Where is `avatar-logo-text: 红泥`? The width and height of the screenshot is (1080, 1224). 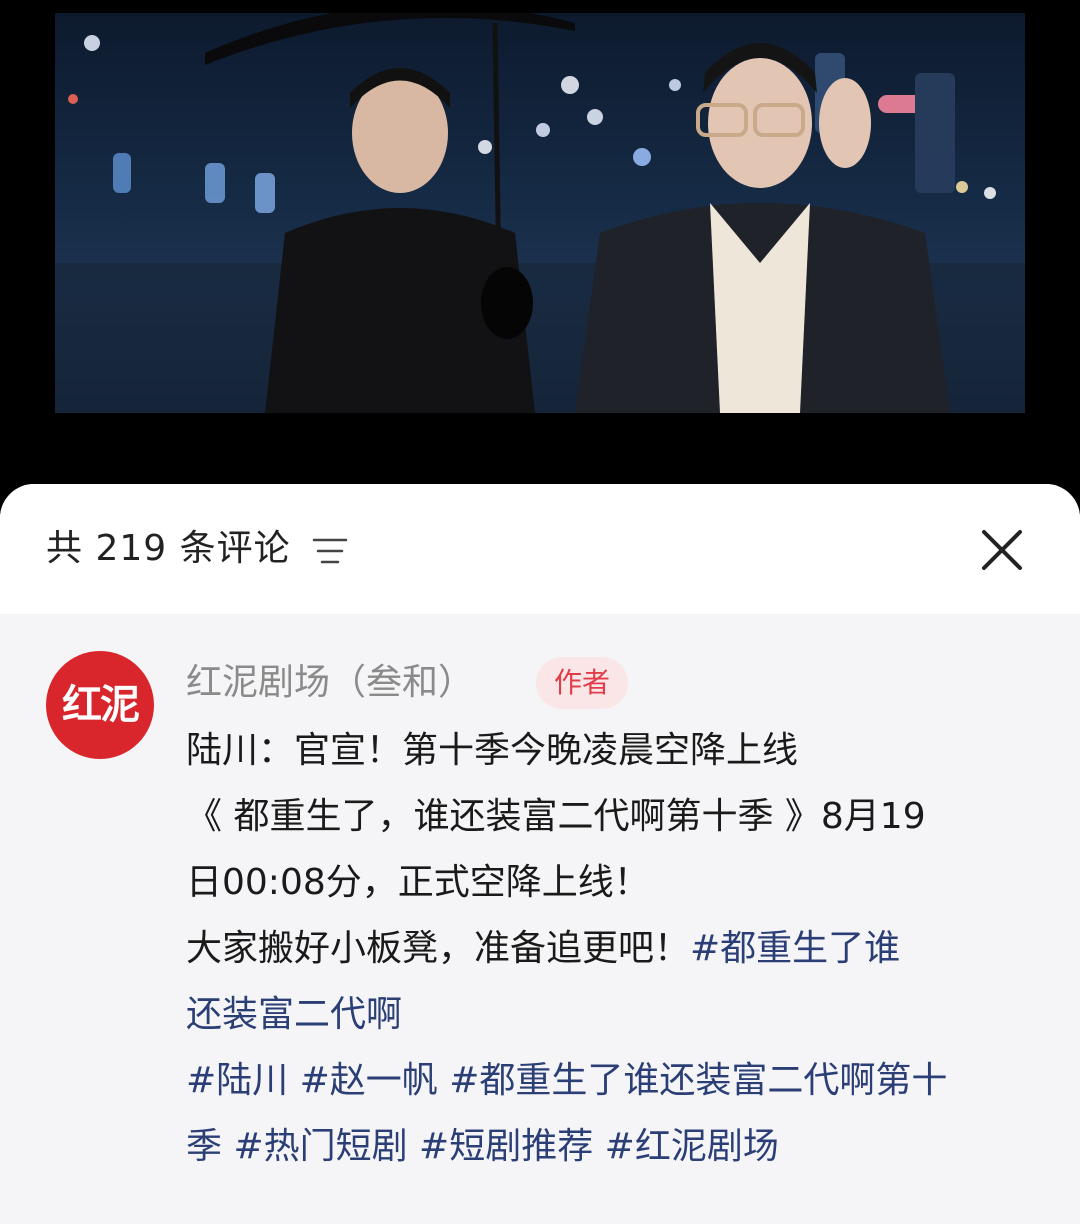 avatar-logo-text: 红泥 is located at coordinates (101, 705).